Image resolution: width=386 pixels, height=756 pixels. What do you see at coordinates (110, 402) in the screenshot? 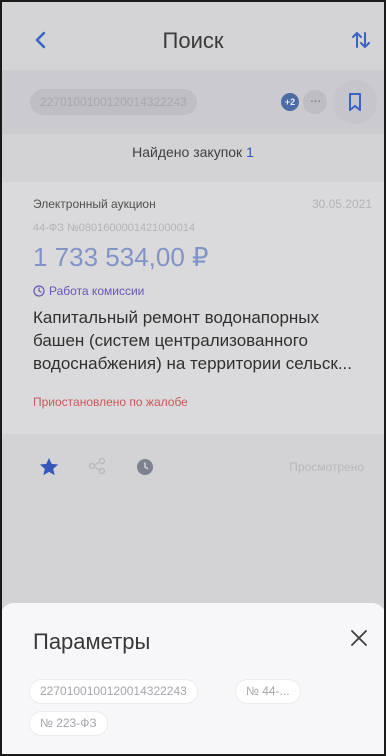
I see `warning-label: Приостановлено по жалобе` at bounding box center [110, 402].